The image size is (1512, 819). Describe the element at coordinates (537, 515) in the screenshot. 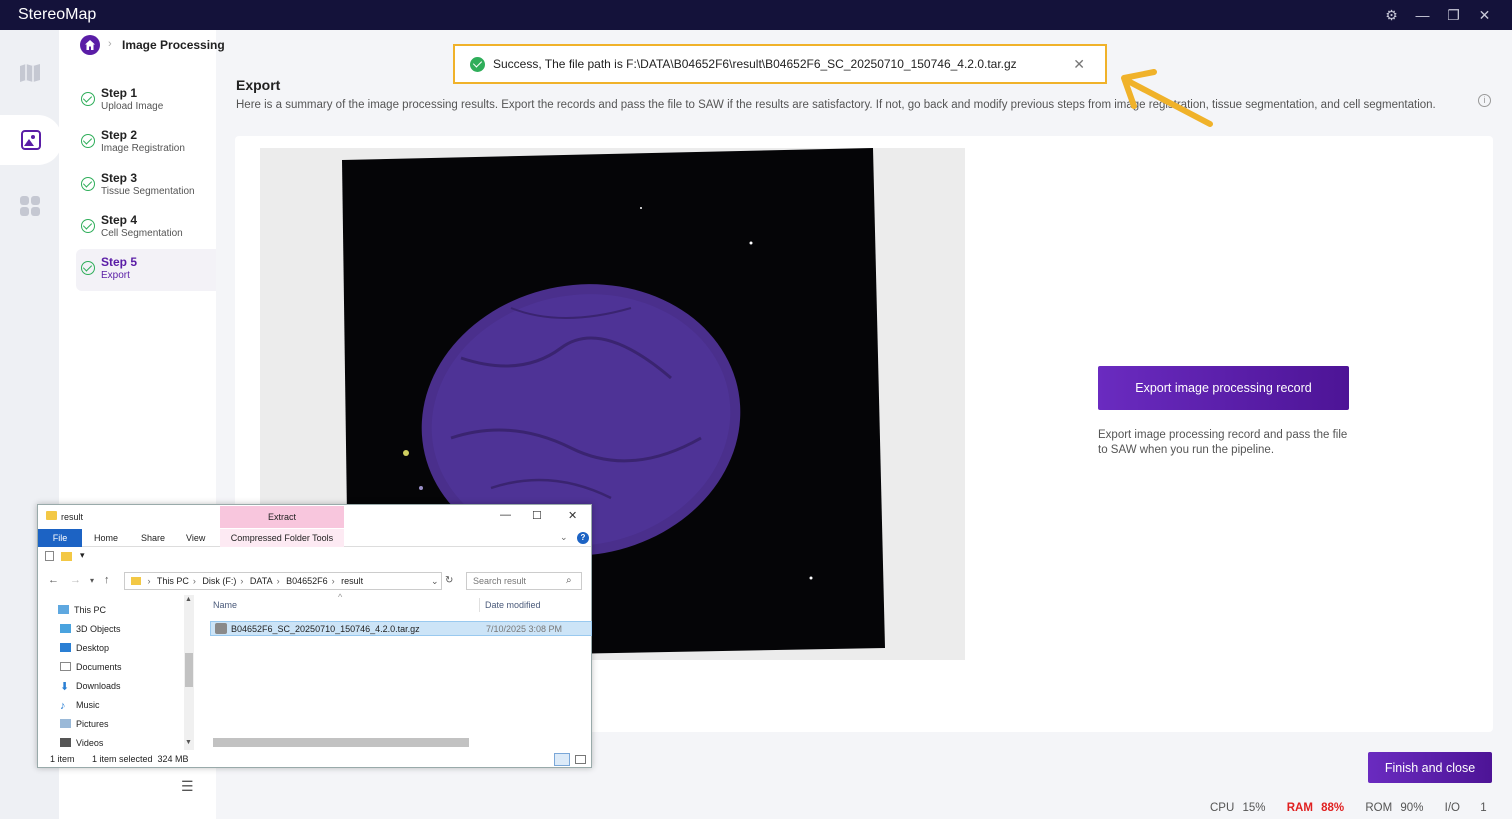

I see `explorer-maximize-button: ☐` at that location.